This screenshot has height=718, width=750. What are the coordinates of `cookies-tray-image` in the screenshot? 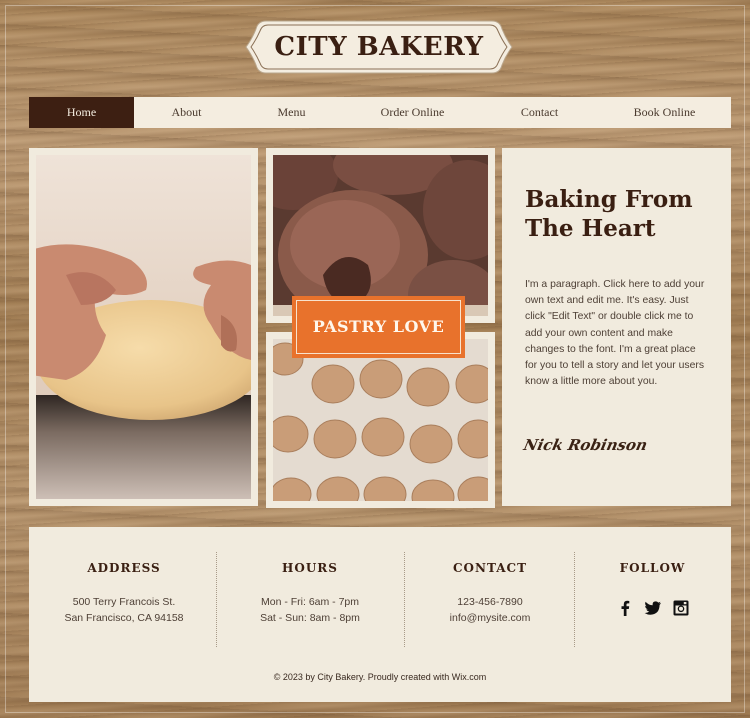 It's located at (380, 420).